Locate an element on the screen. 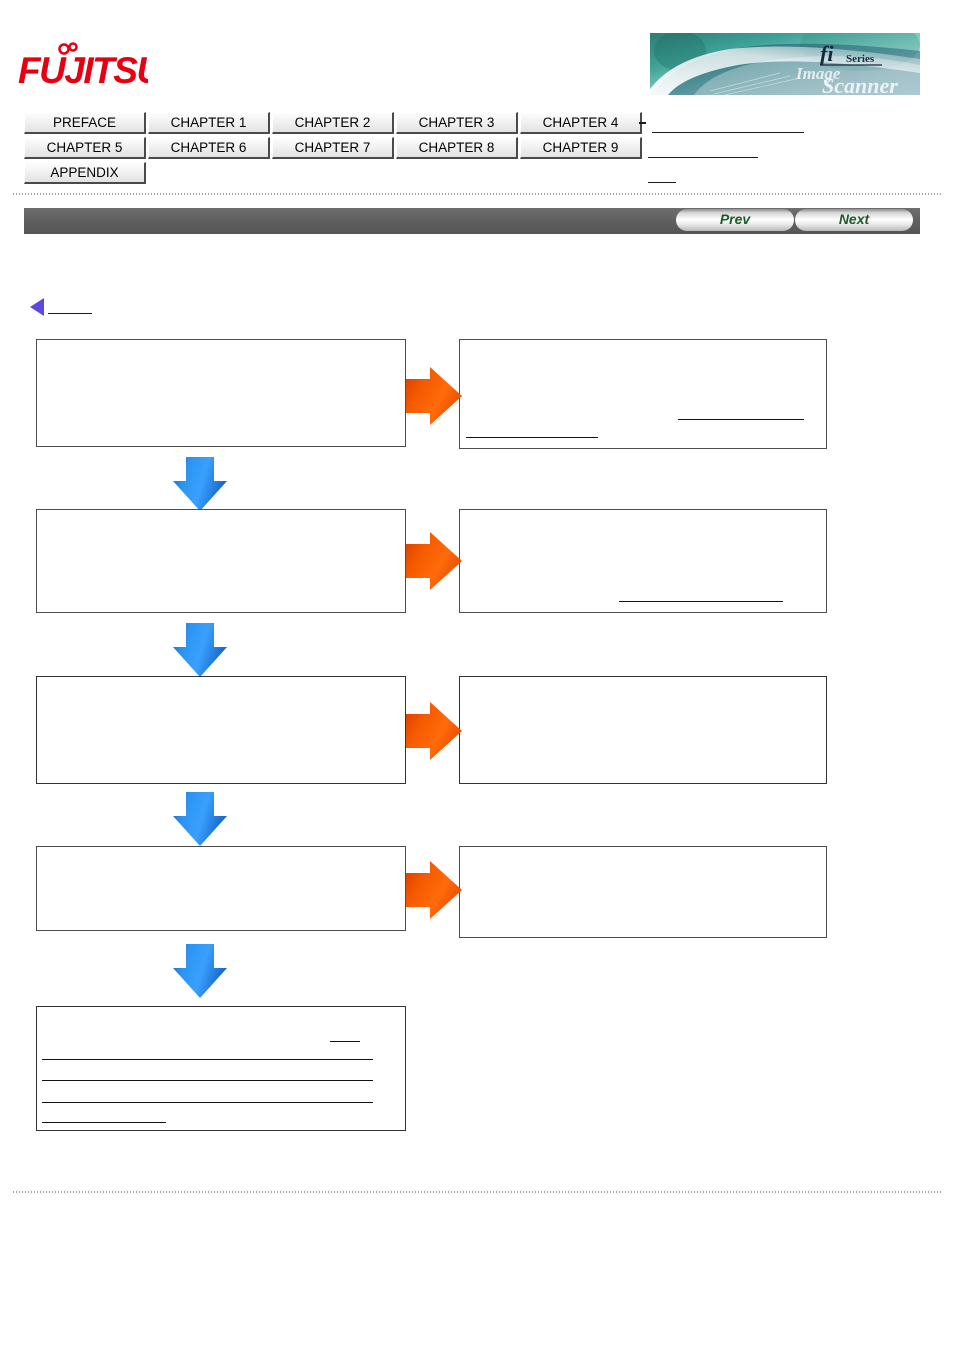  back-link is located at coordinates (61, 307).